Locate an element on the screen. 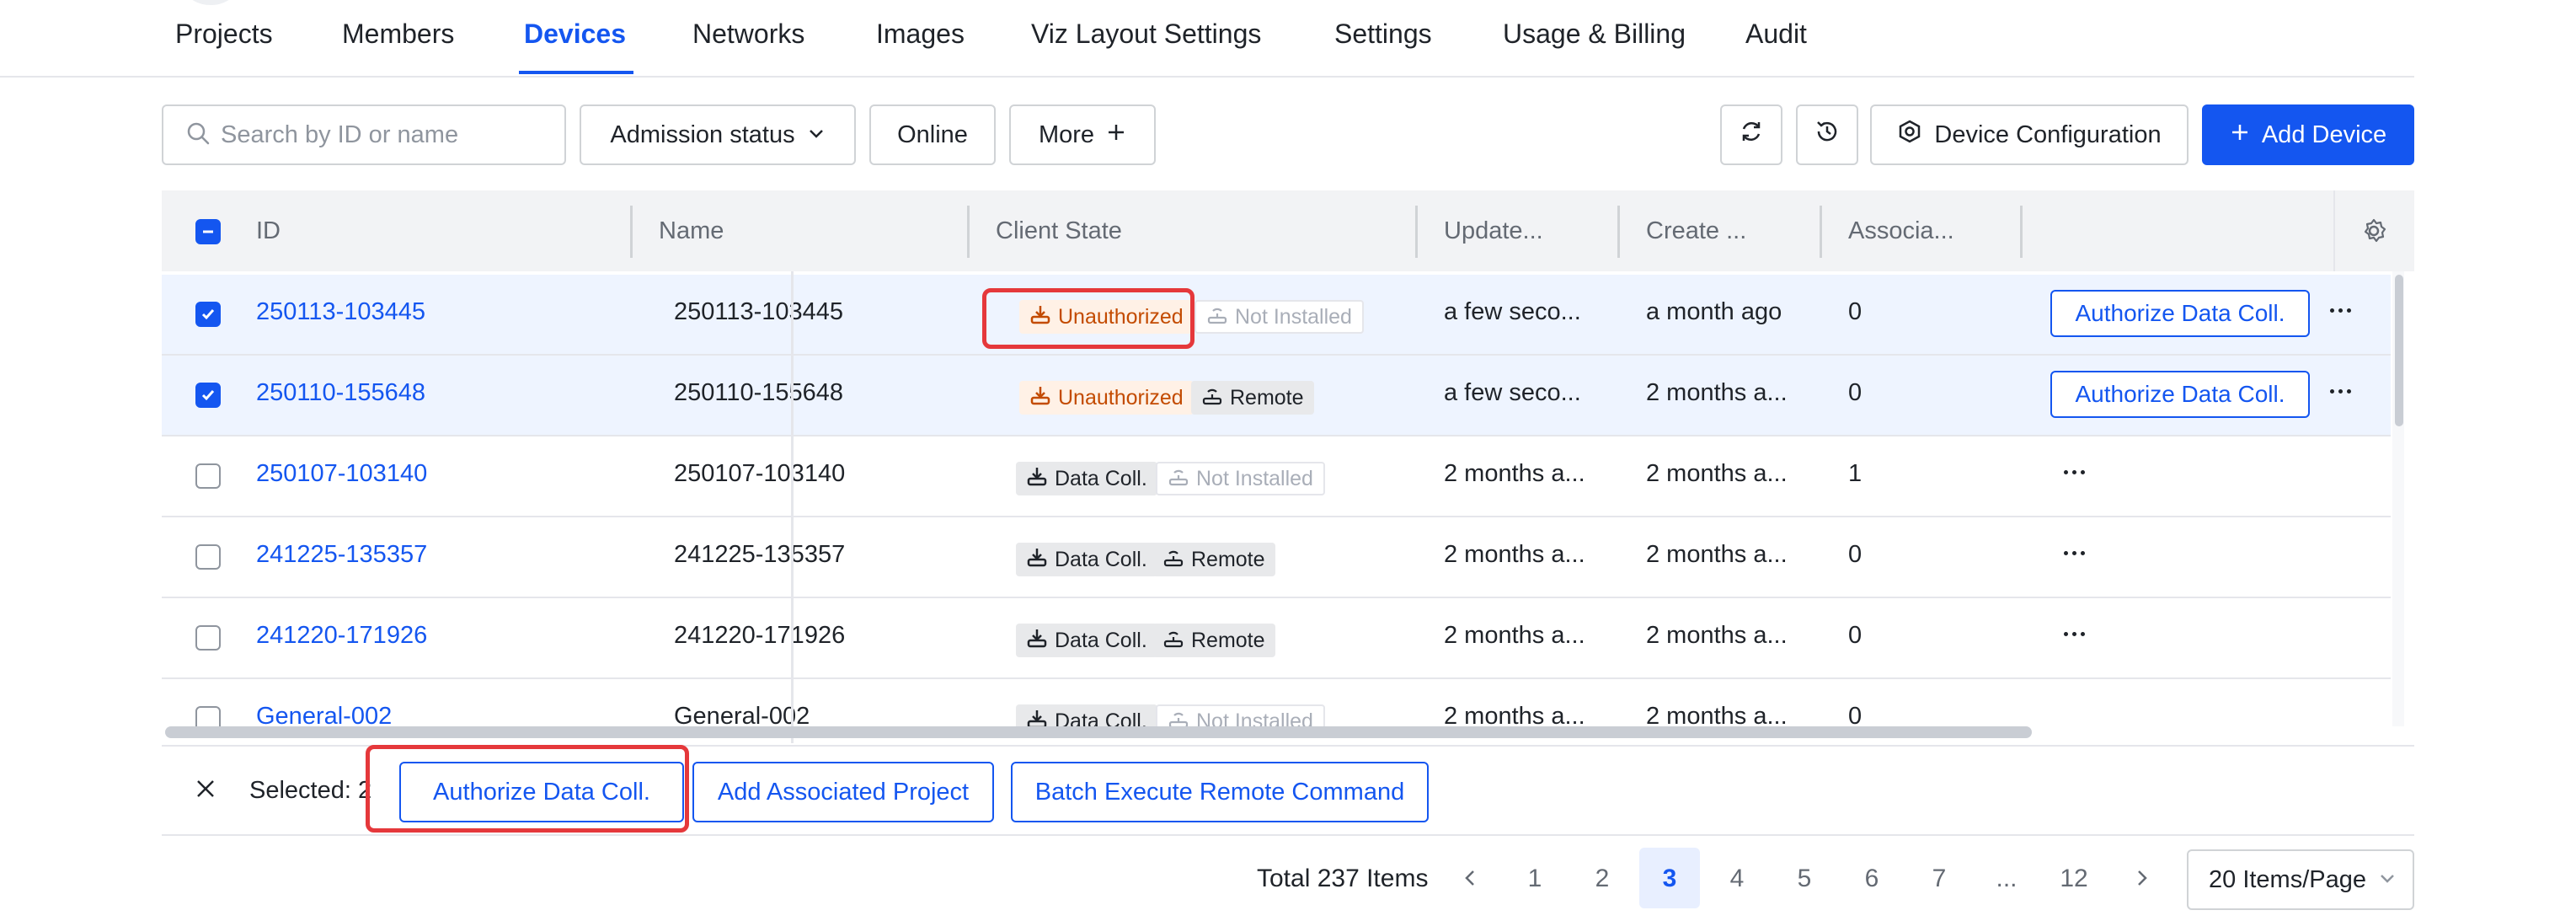 This screenshot has width=2576, height=921. settings-column-divider is located at coordinates (2334, 231).